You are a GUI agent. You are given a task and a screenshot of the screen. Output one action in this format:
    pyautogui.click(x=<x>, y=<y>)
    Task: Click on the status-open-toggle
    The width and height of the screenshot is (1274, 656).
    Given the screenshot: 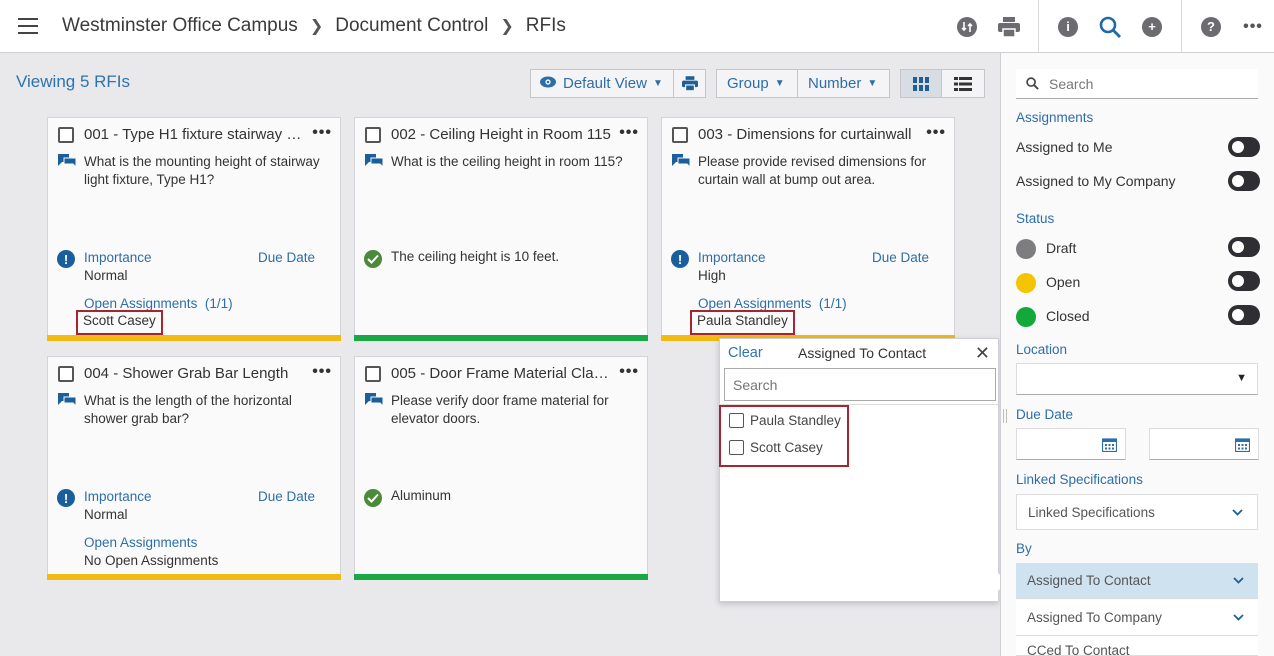 What is the action you would take?
    pyautogui.click(x=1244, y=281)
    